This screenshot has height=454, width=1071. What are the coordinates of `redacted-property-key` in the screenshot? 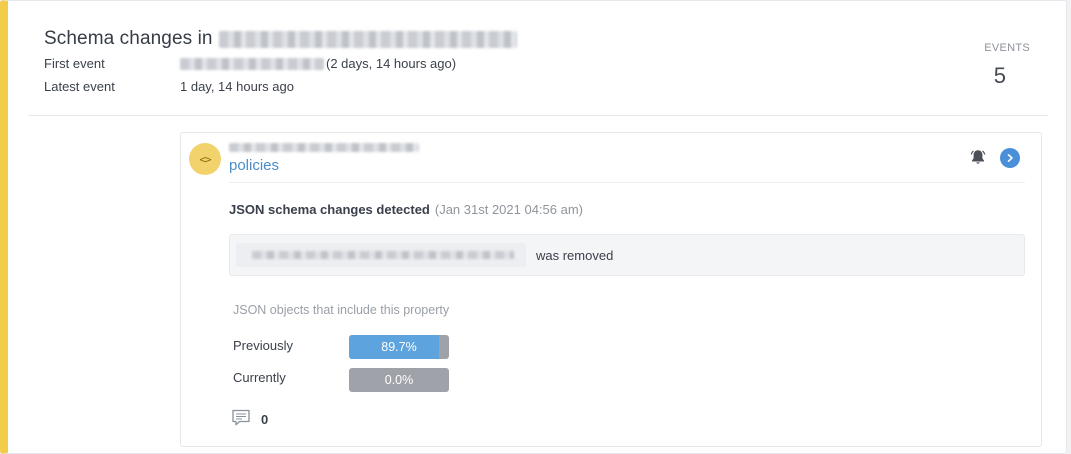 It's located at (383, 255).